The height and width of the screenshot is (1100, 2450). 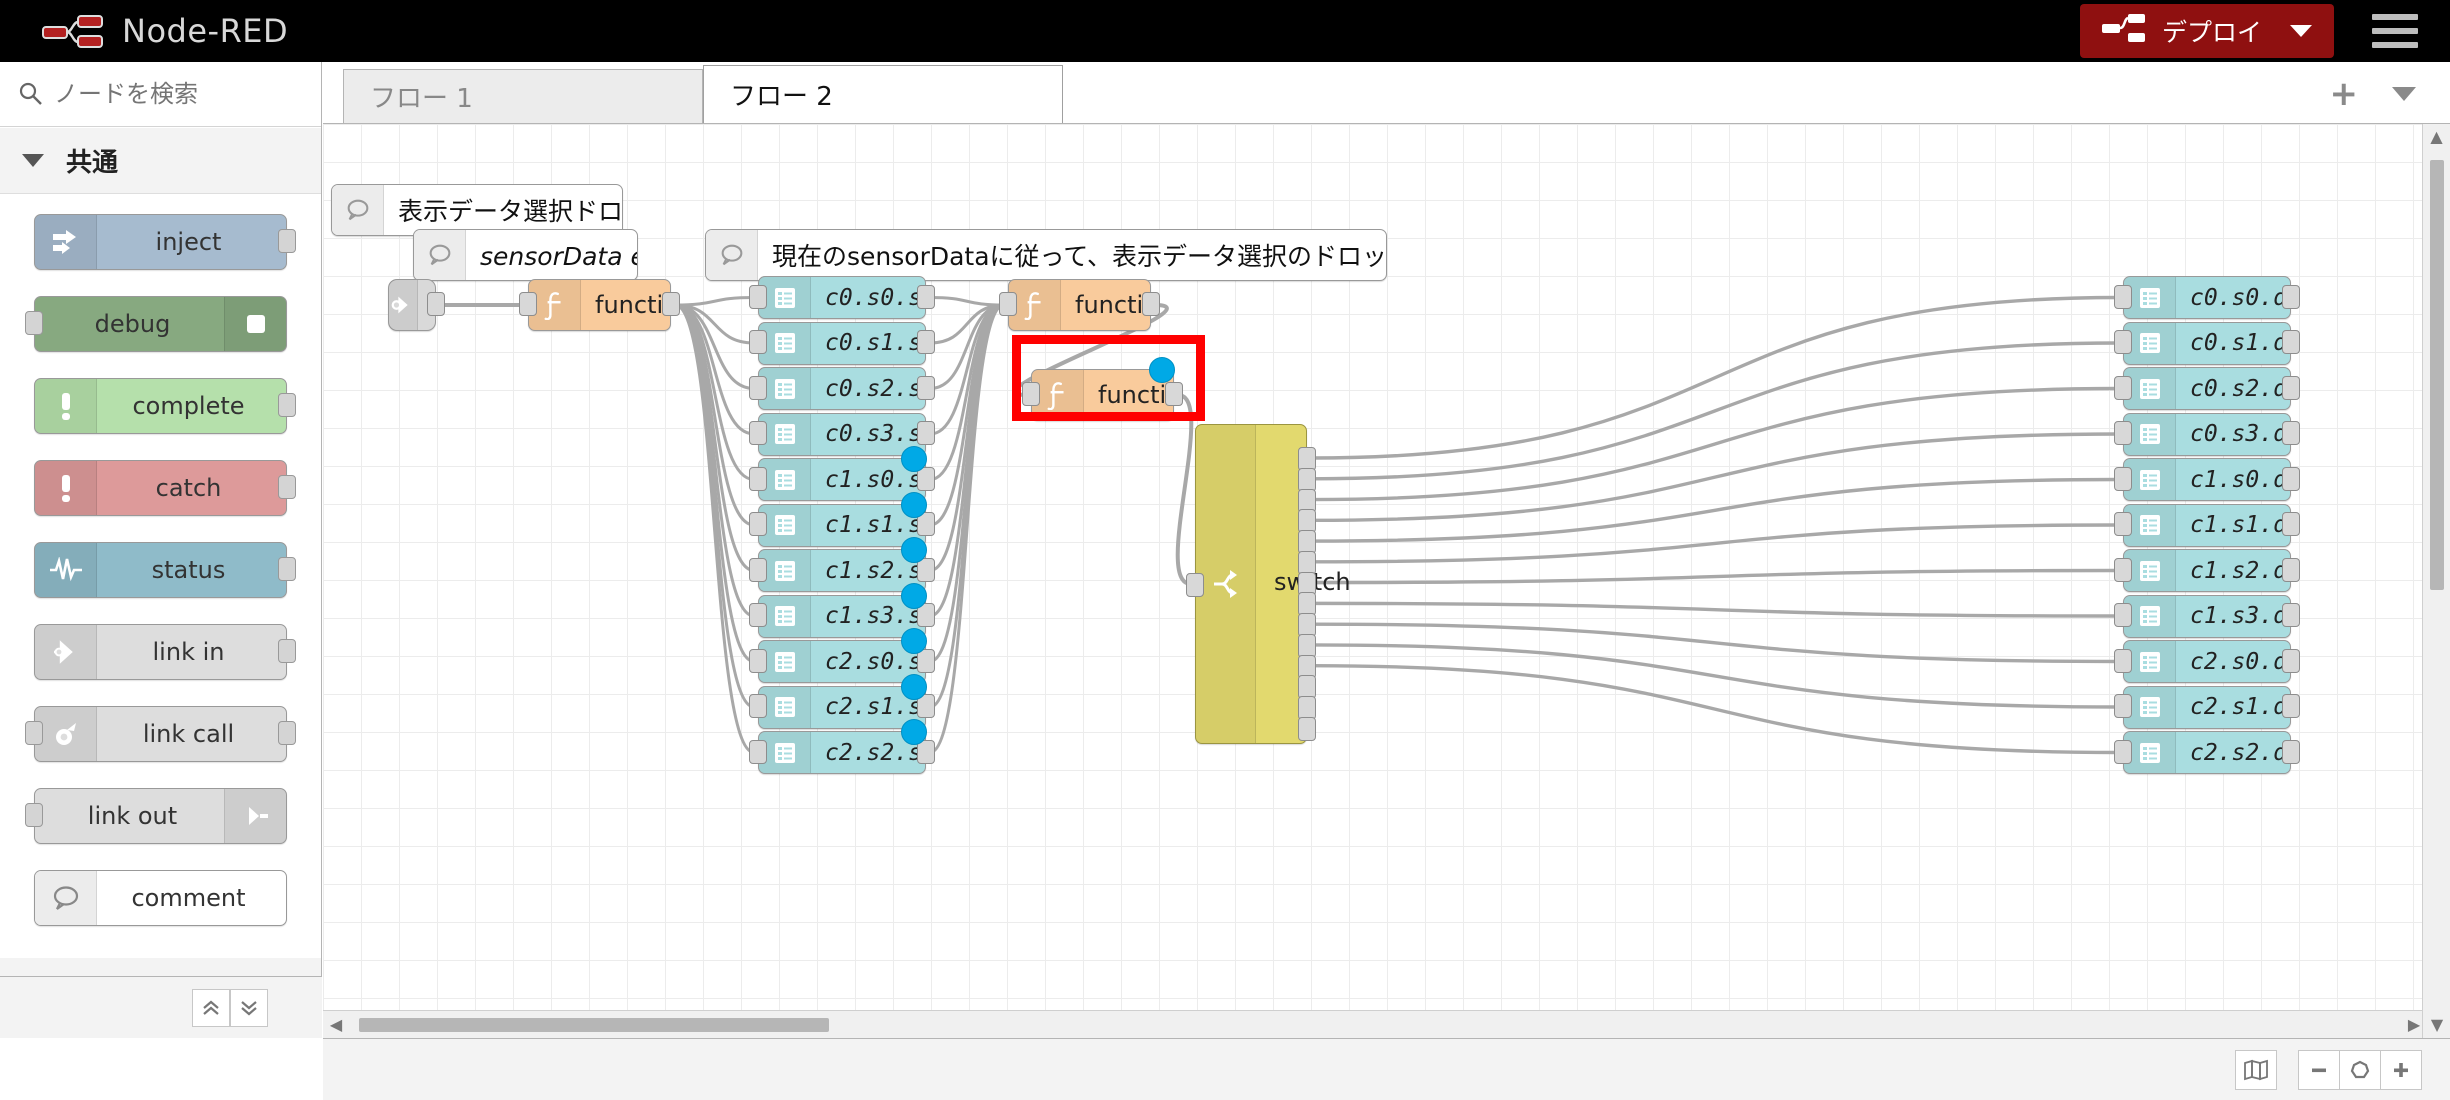 What do you see at coordinates (2401, 1069) in the screenshot?
I see `plus-icon` at bounding box center [2401, 1069].